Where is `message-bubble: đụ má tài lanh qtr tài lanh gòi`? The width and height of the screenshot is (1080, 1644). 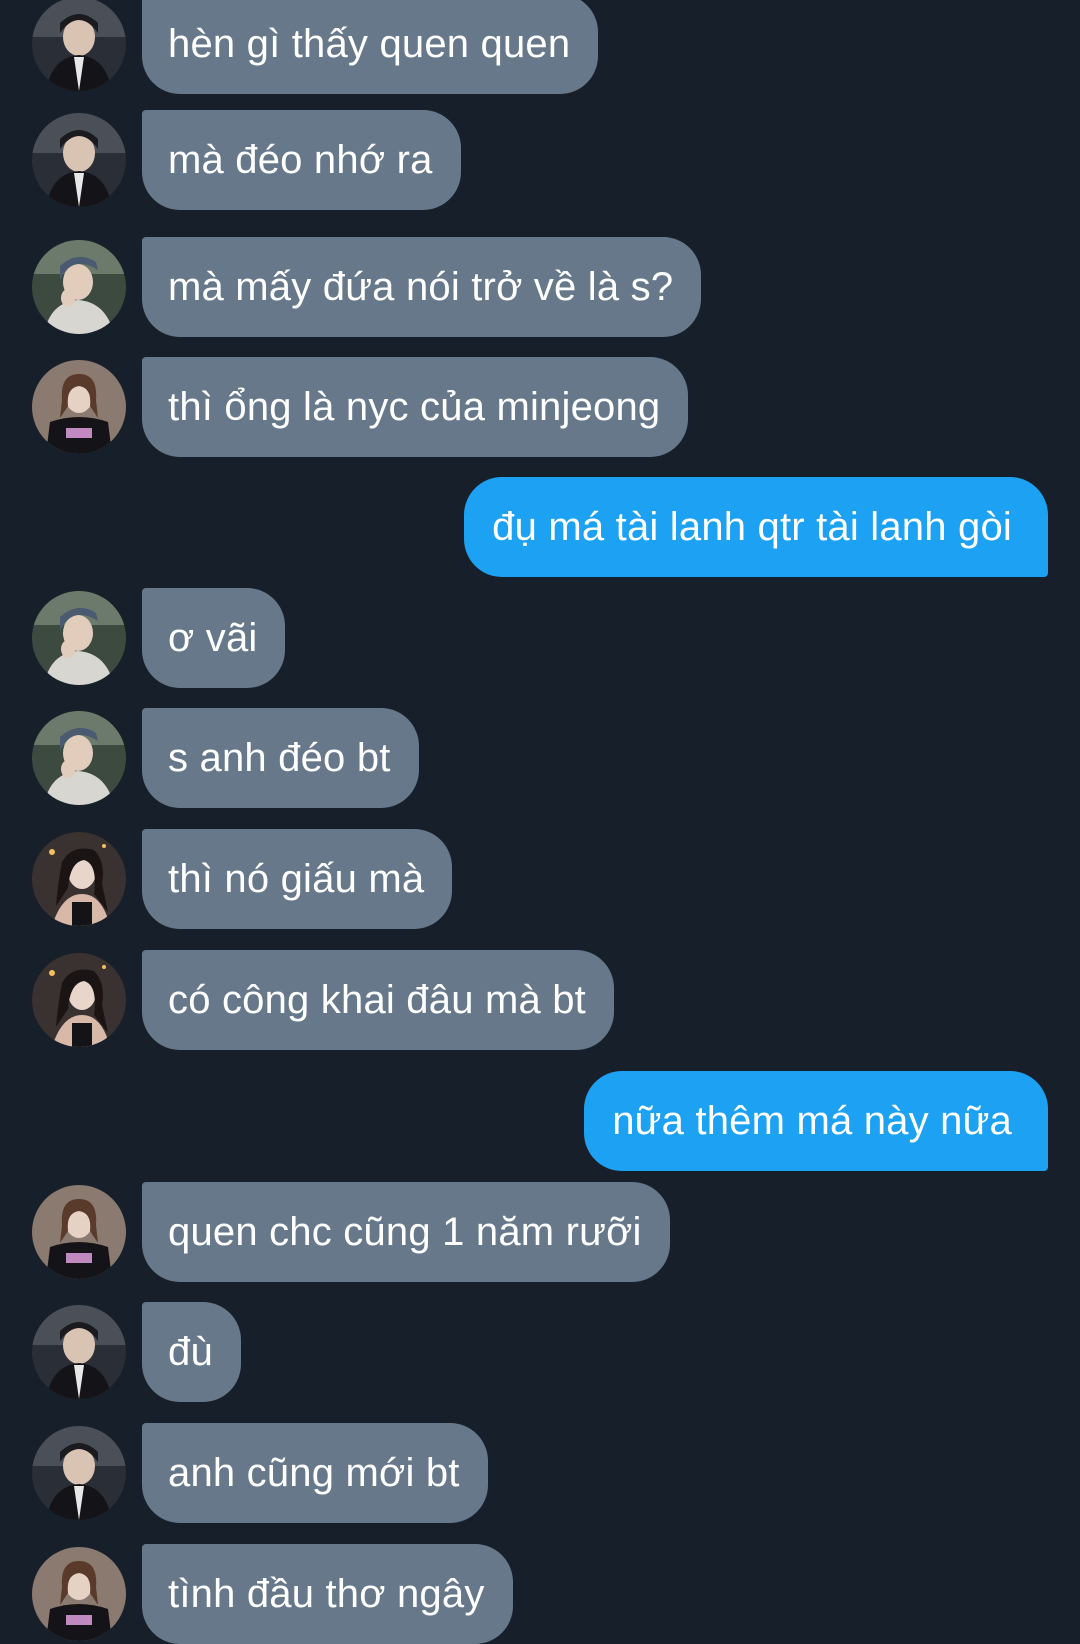 message-bubble: đụ má tài lanh qtr tài lanh gòi is located at coordinates (756, 527).